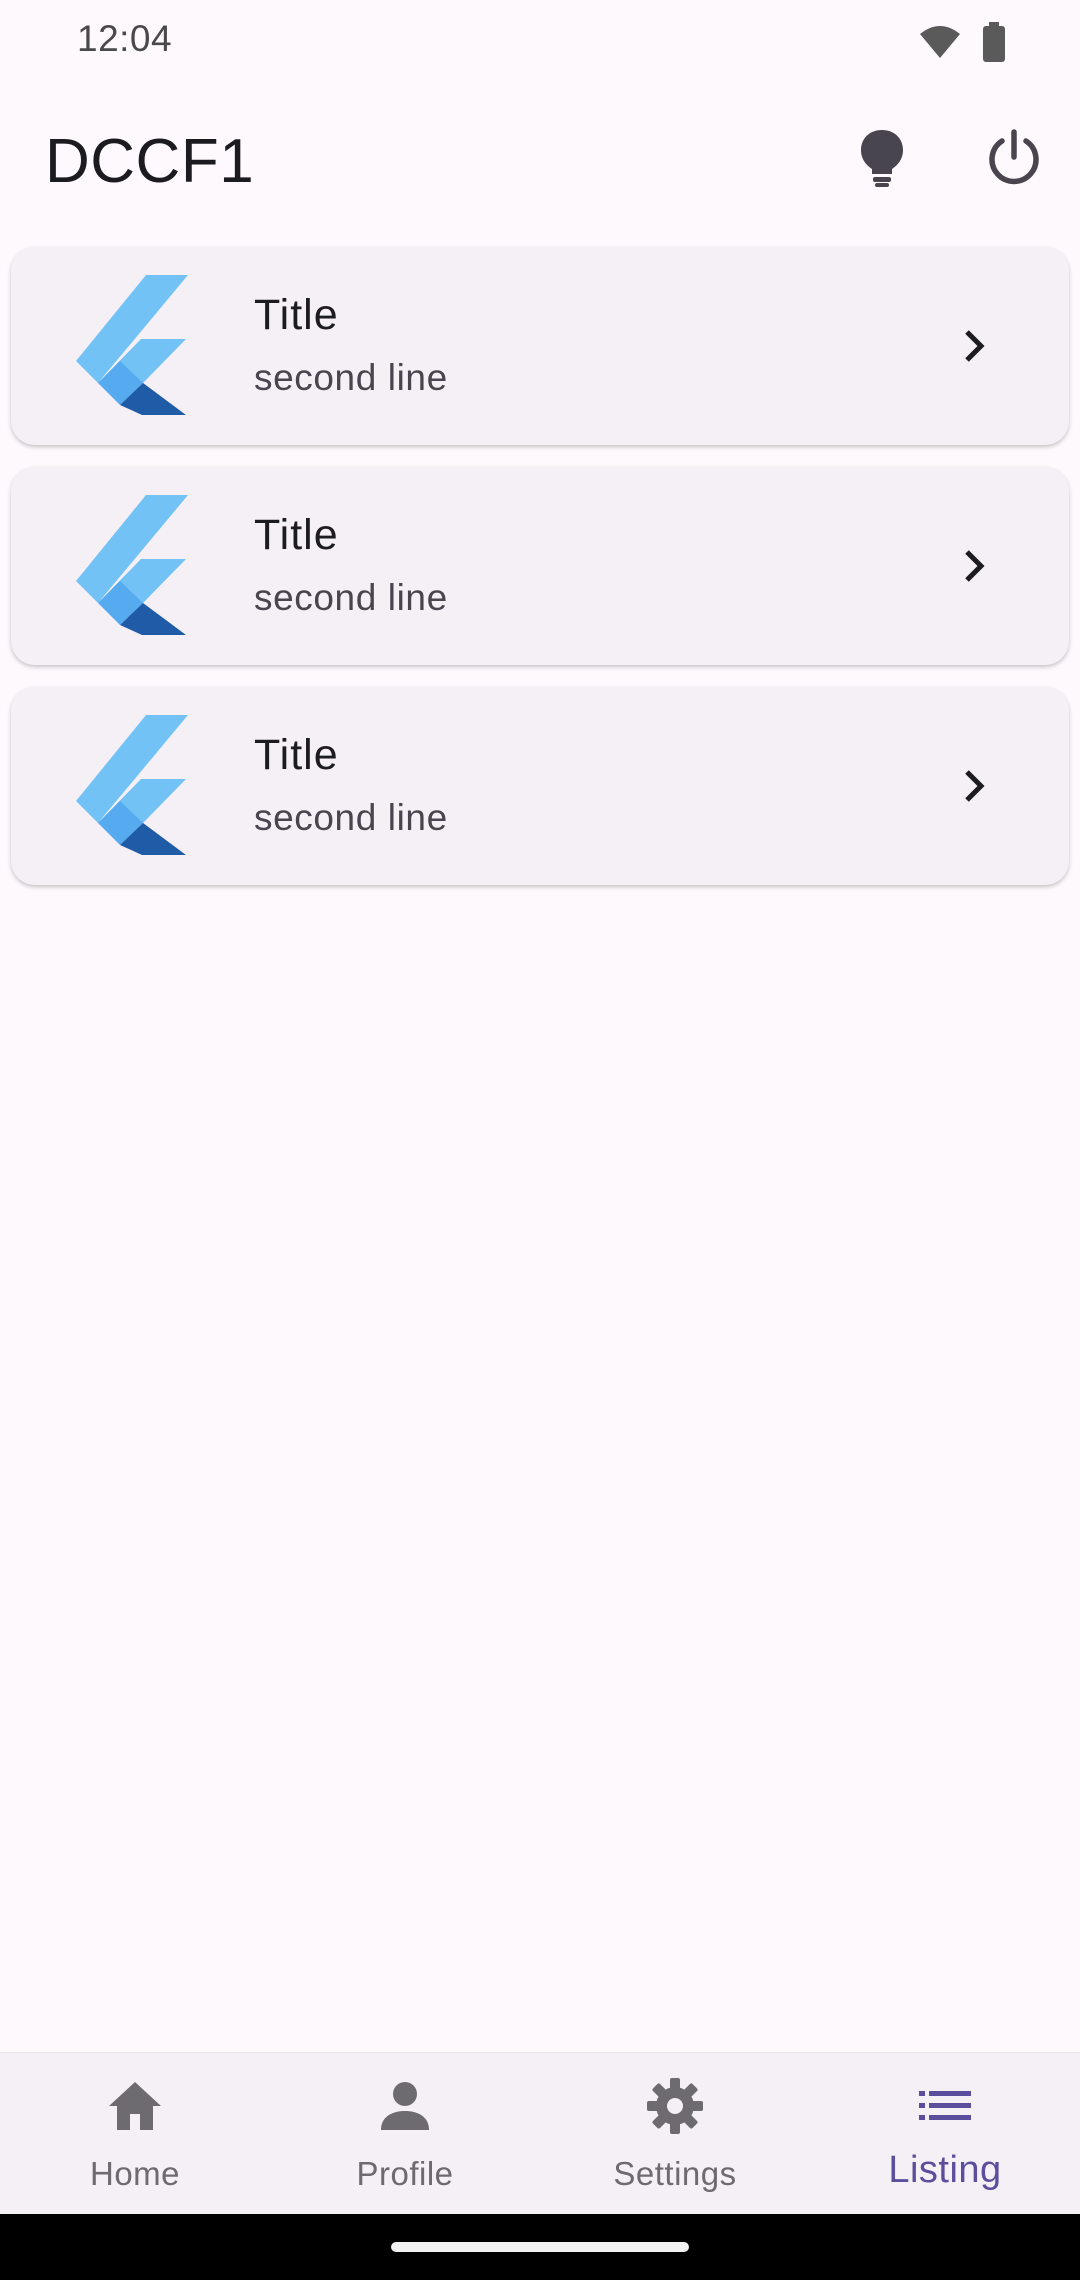 The height and width of the screenshot is (2280, 1080). What do you see at coordinates (540, 42) in the screenshot?
I see `status-bar: 12:04` at bounding box center [540, 42].